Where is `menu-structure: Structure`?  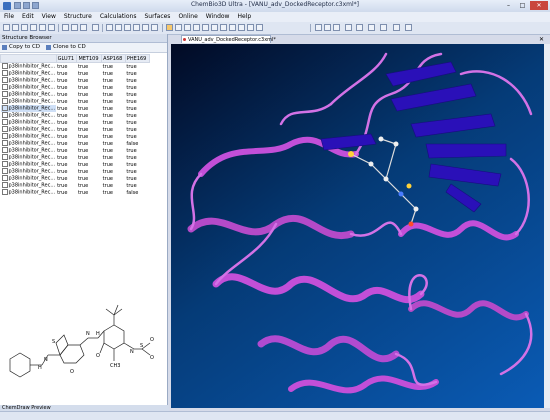
menu-structure: Structure is located at coordinates (78, 17).